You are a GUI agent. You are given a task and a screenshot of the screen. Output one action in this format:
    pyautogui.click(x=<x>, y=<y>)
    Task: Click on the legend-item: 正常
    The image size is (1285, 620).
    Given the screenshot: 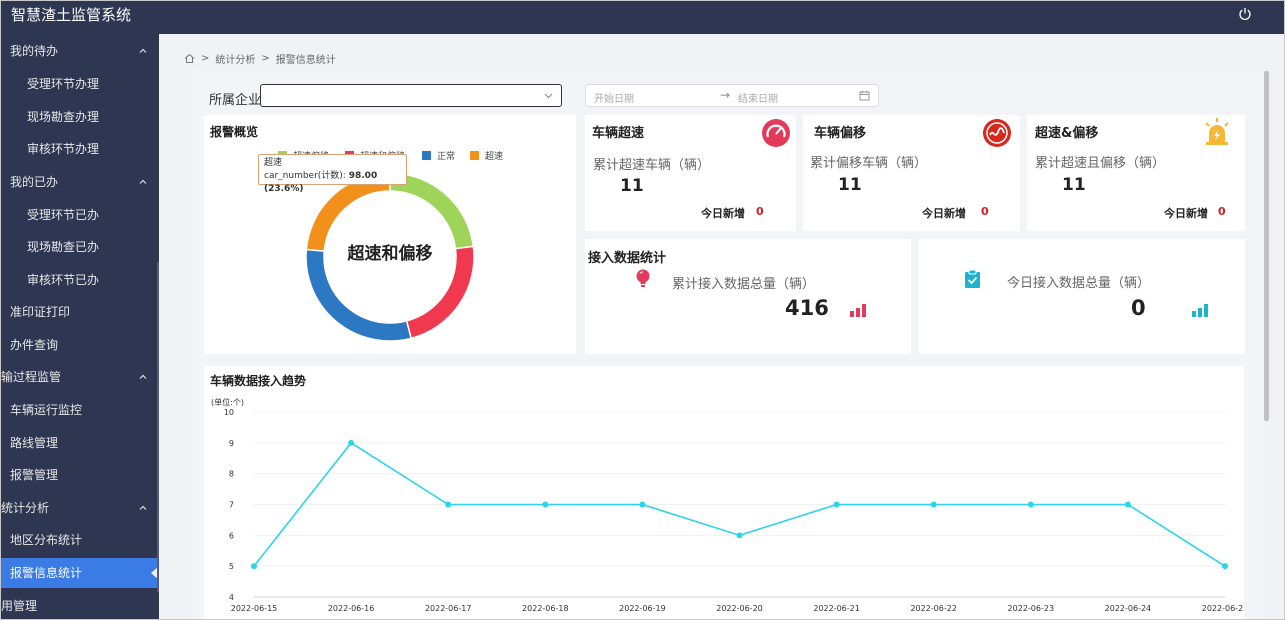 What is the action you would take?
    pyautogui.click(x=438, y=155)
    